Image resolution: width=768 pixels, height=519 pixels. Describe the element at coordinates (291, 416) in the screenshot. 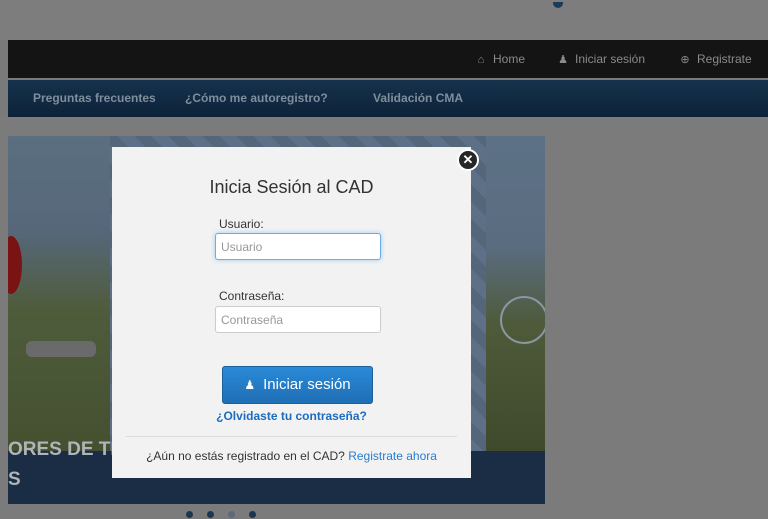

I see `forgot-password-link: ¿Olvidaste tu contraseña?` at that location.